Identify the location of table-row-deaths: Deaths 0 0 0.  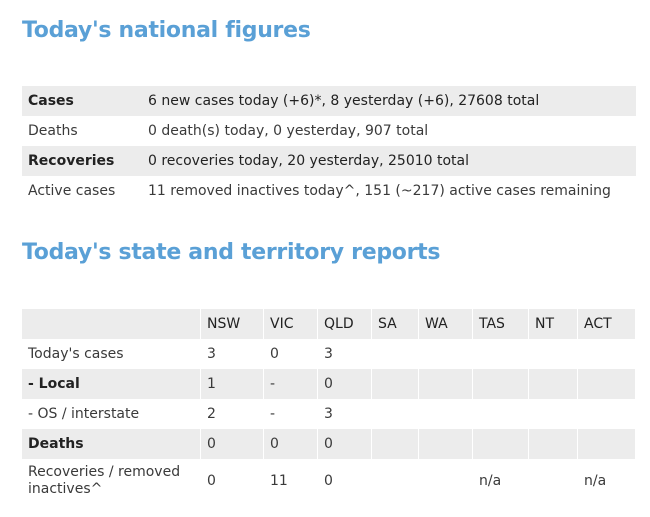
(329, 444).